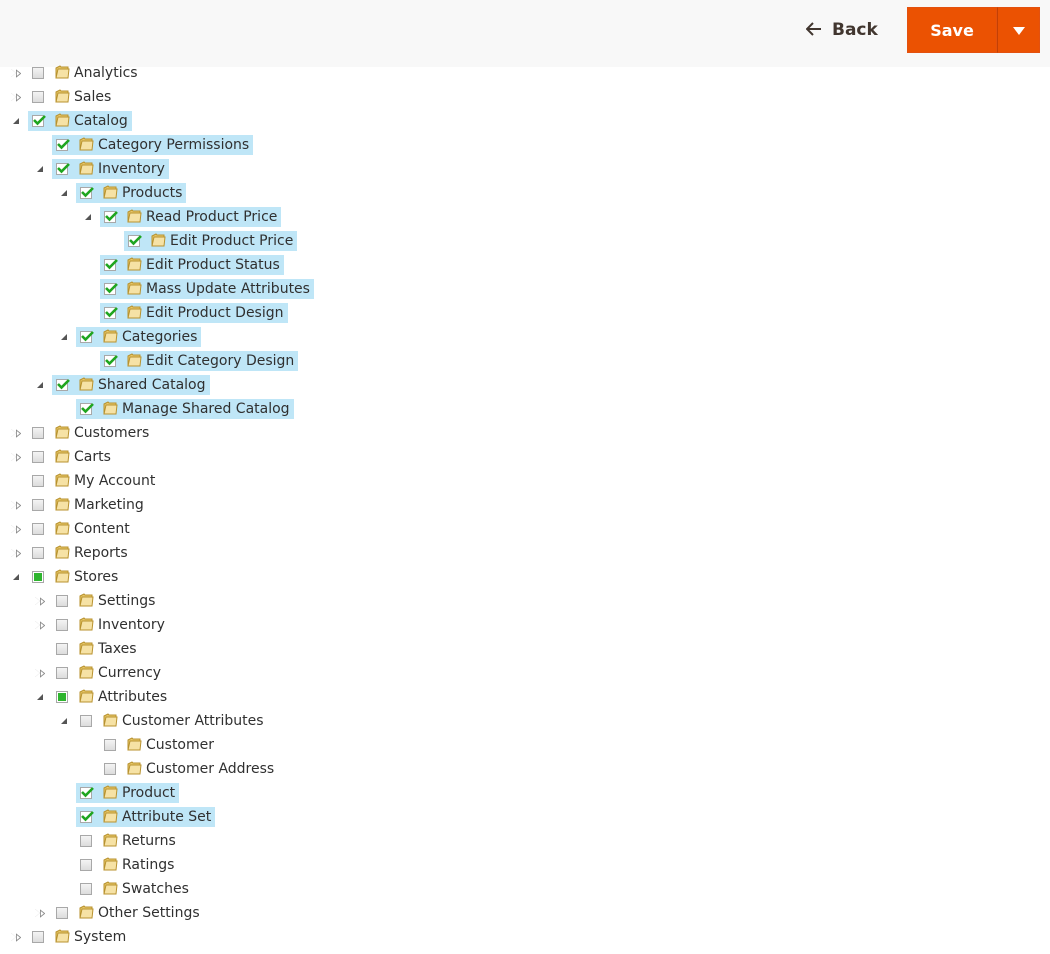 Image resolution: width=1050 pixels, height=954 pixels. I want to click on tree-item-label: Reports, so click(101, 553).